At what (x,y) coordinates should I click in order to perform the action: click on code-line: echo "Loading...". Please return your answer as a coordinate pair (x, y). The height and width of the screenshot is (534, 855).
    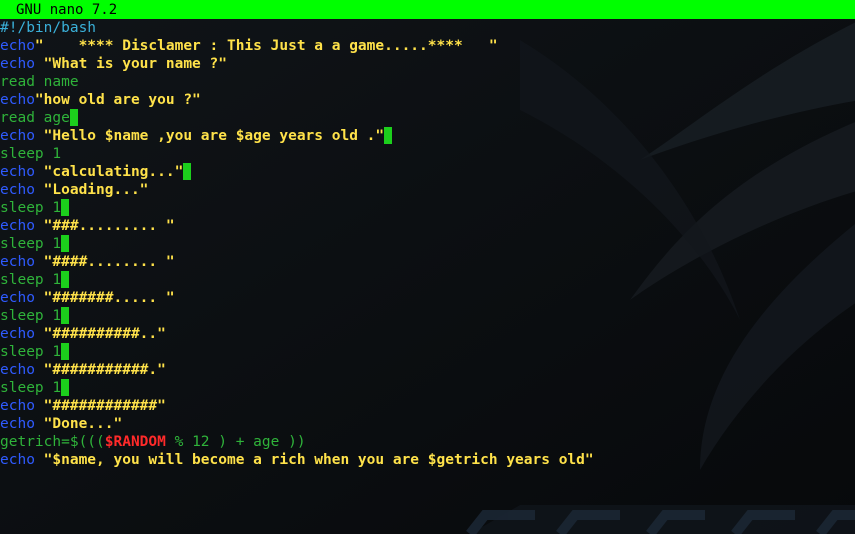
    Looking at the image, I should click on (427, 190).